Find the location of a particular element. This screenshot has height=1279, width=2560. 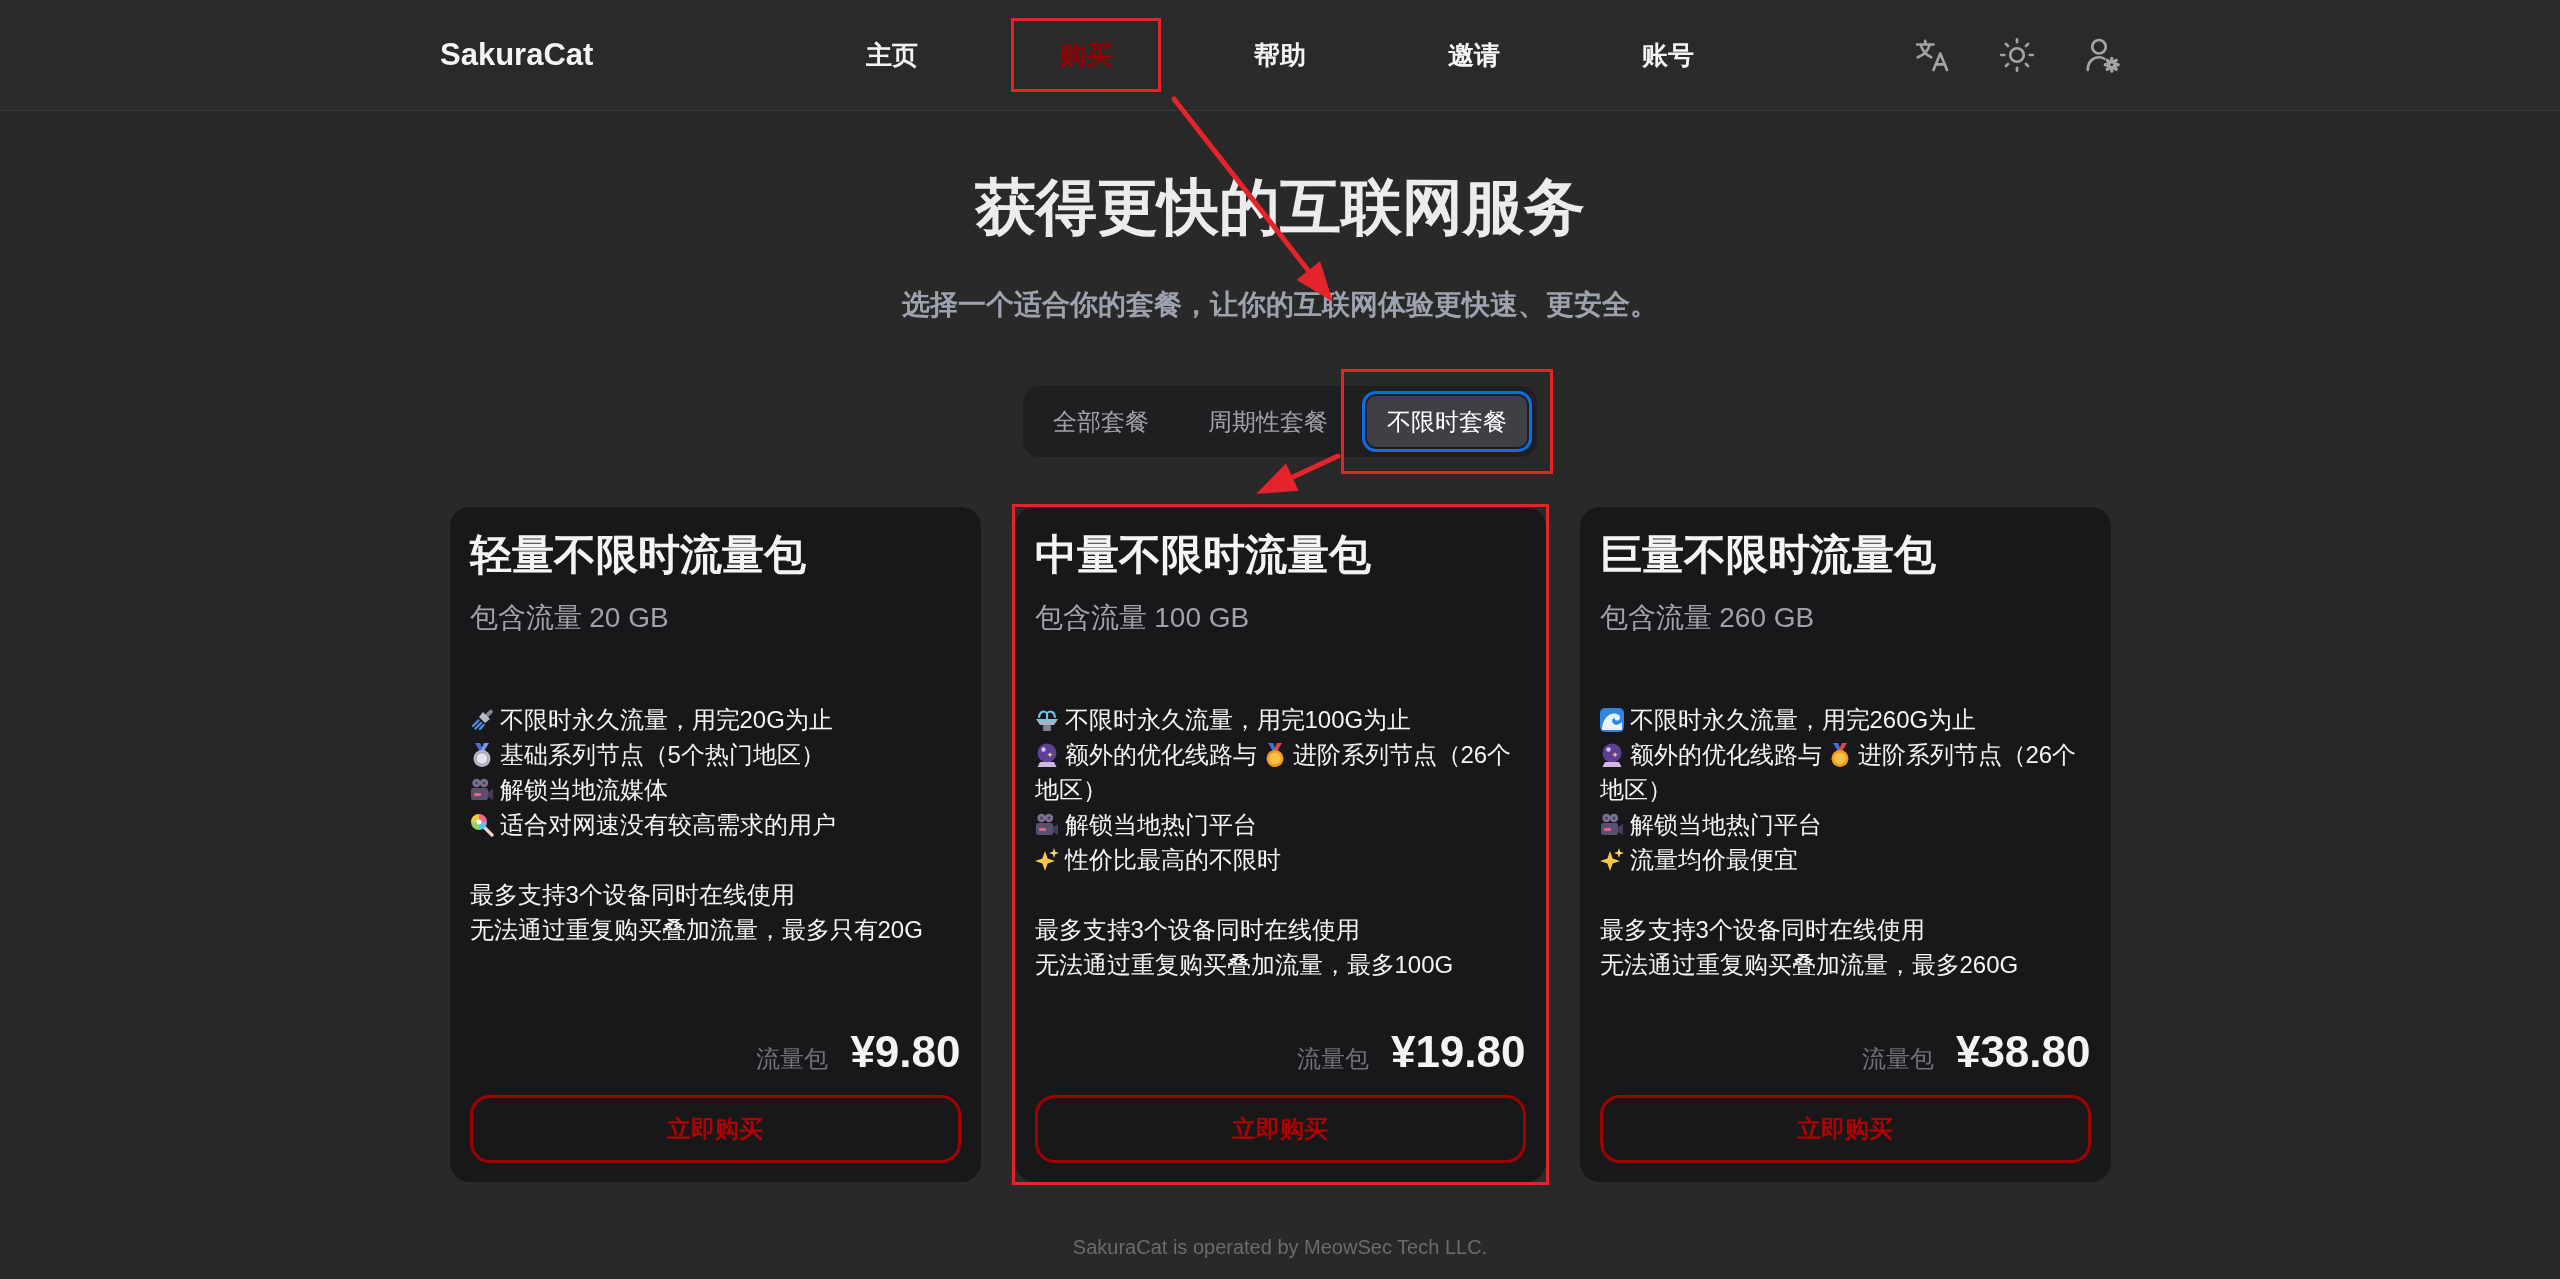

shower-head-icon is located at coordinates (481, 720).